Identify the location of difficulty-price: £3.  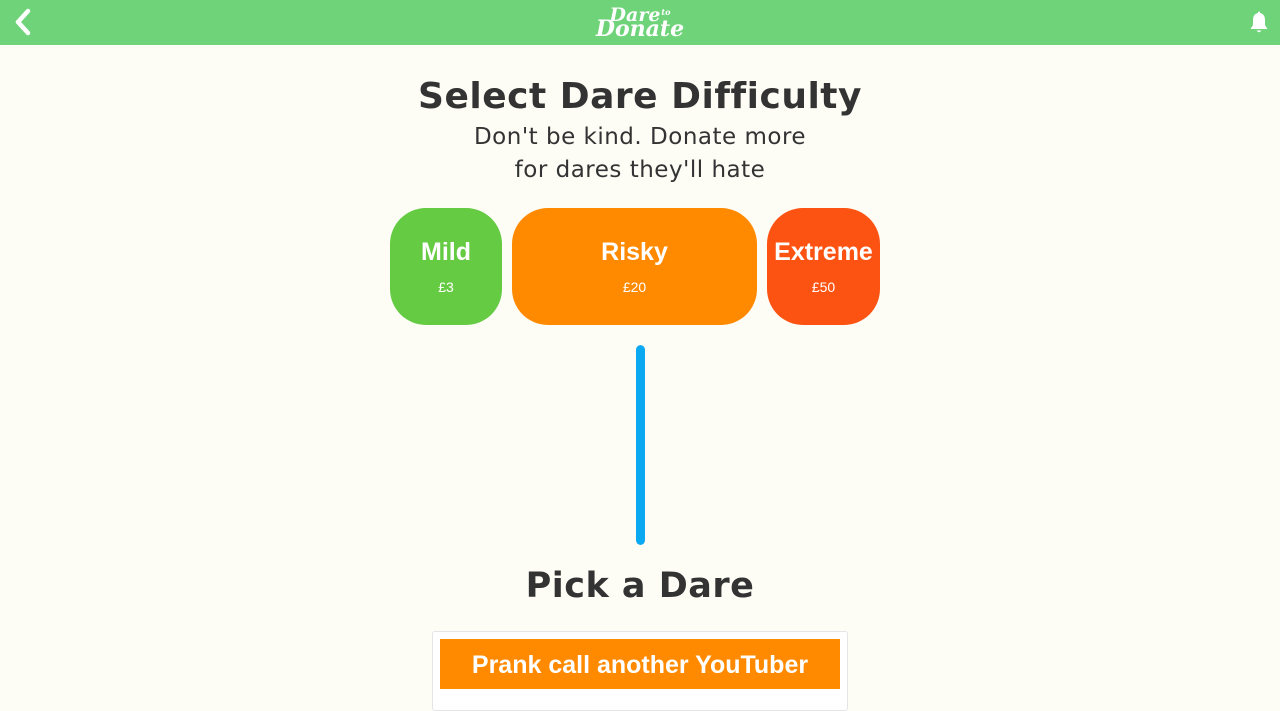
(446, 287).